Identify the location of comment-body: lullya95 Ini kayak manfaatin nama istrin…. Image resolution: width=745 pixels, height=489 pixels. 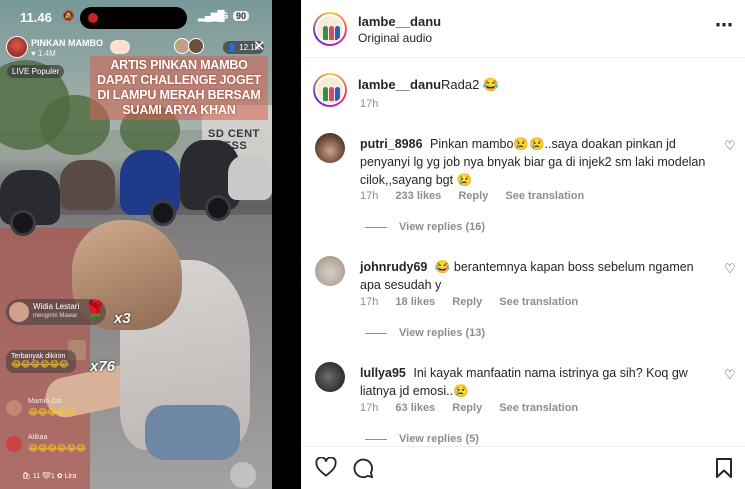
(536, 382).